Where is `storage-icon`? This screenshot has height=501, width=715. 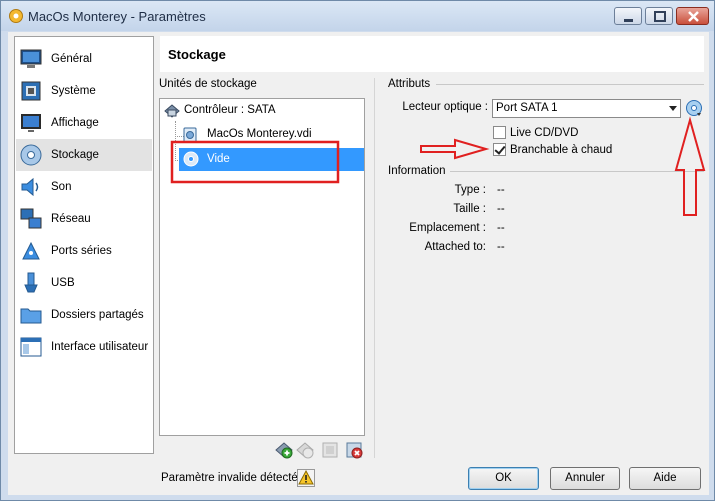
storage-icon is located at coordinates (31, 155).